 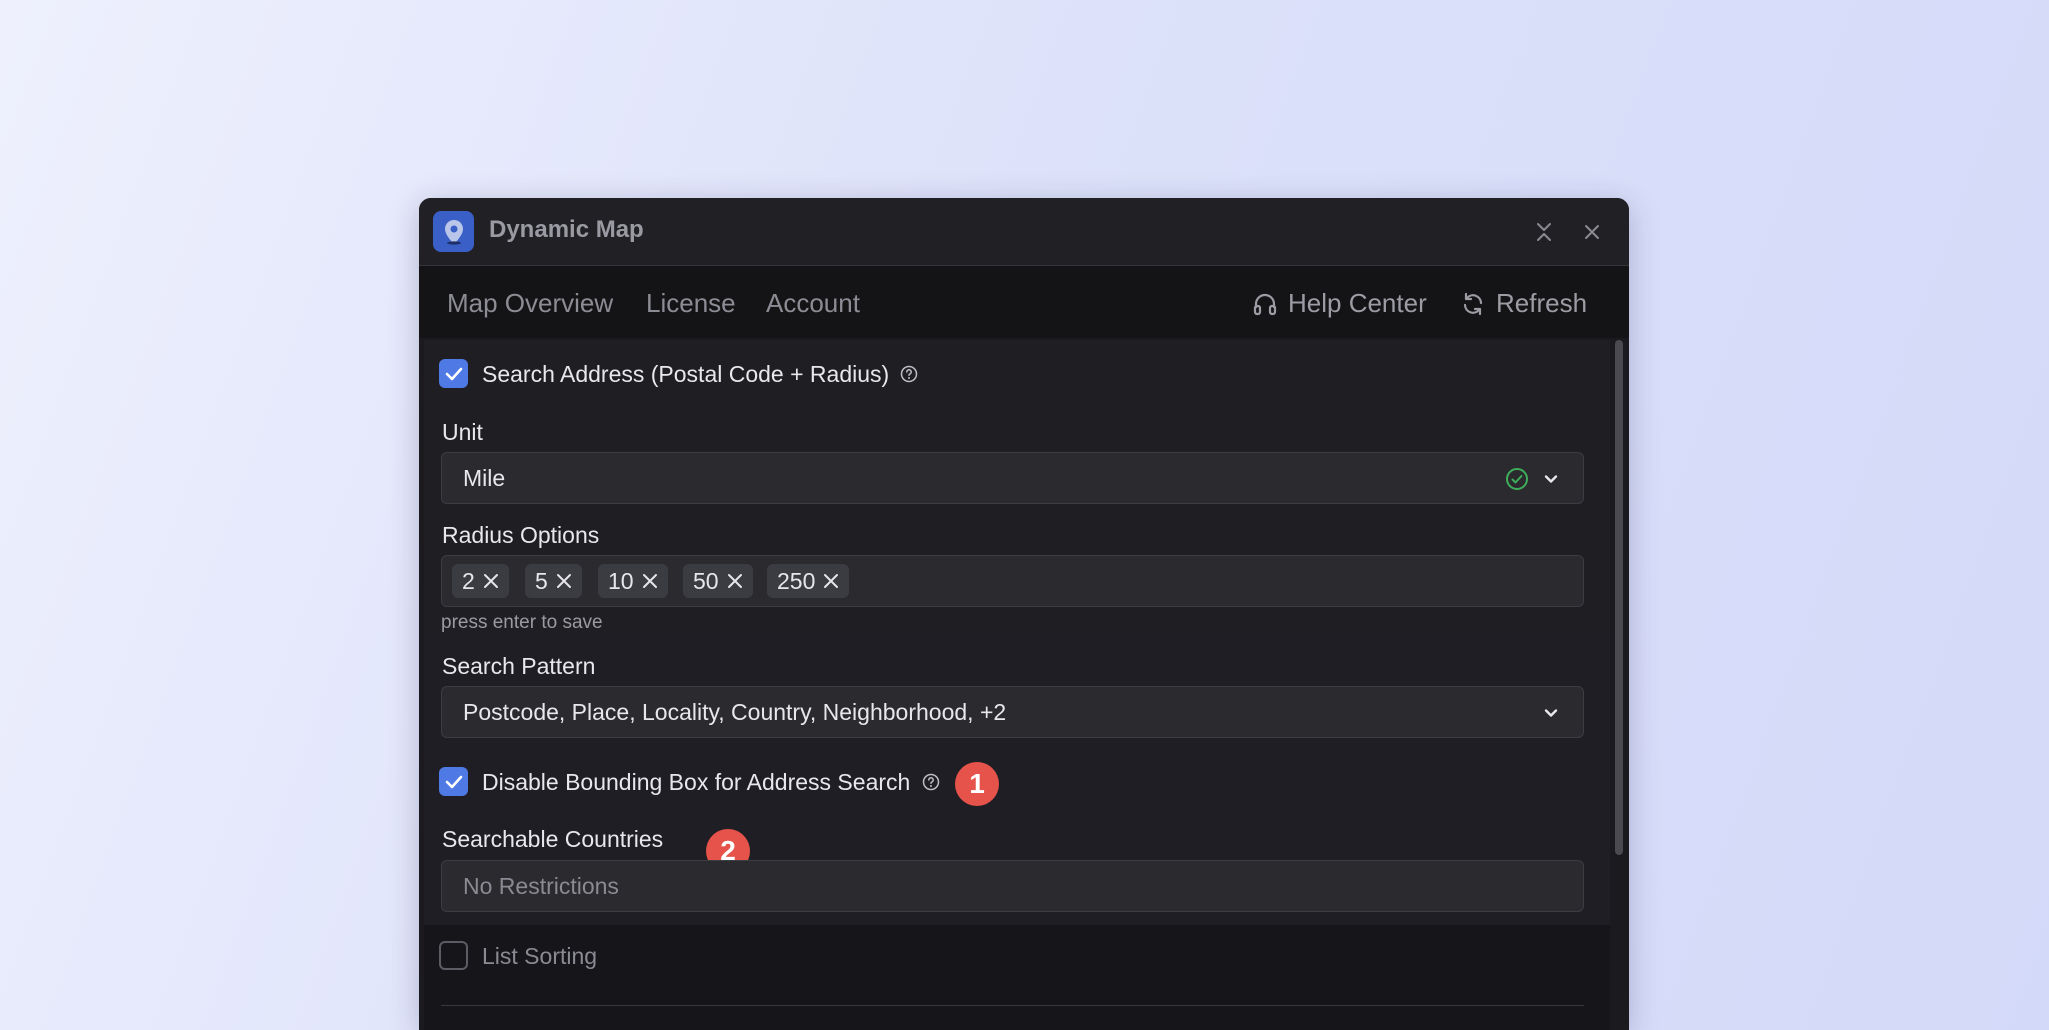 I want to click on close-icon, so click(x=1592, y=232).